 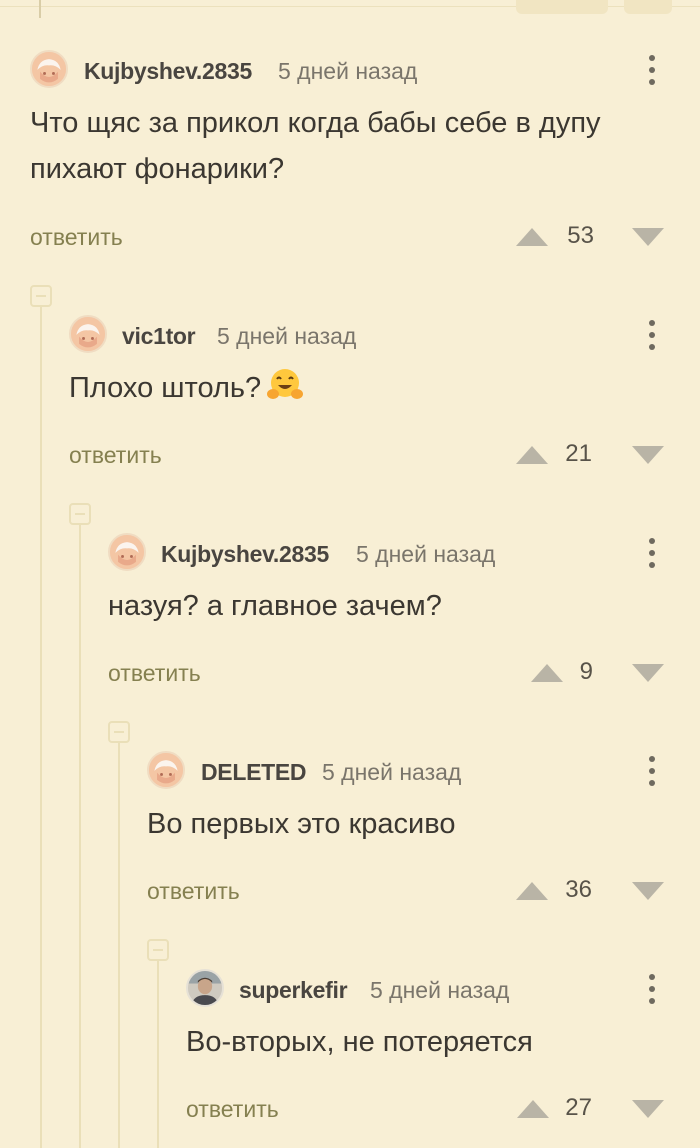 I want to click on comment-text: Во-вторых, не потеряется, so click(x=359, y=1042).